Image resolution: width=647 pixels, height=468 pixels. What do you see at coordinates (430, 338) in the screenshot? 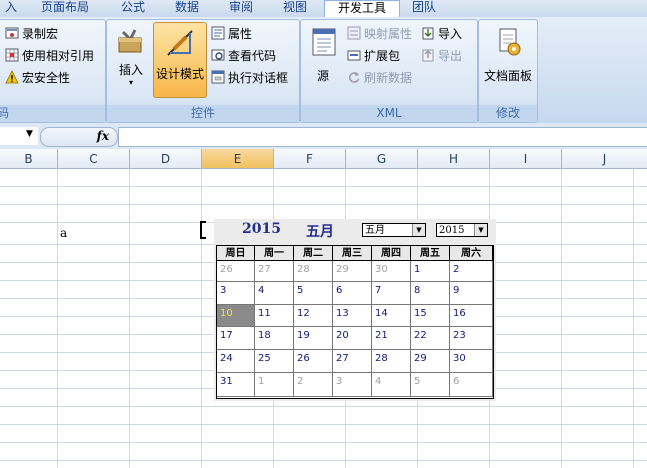
I see `calendar-day: 22` at bounding box center [430, 338].